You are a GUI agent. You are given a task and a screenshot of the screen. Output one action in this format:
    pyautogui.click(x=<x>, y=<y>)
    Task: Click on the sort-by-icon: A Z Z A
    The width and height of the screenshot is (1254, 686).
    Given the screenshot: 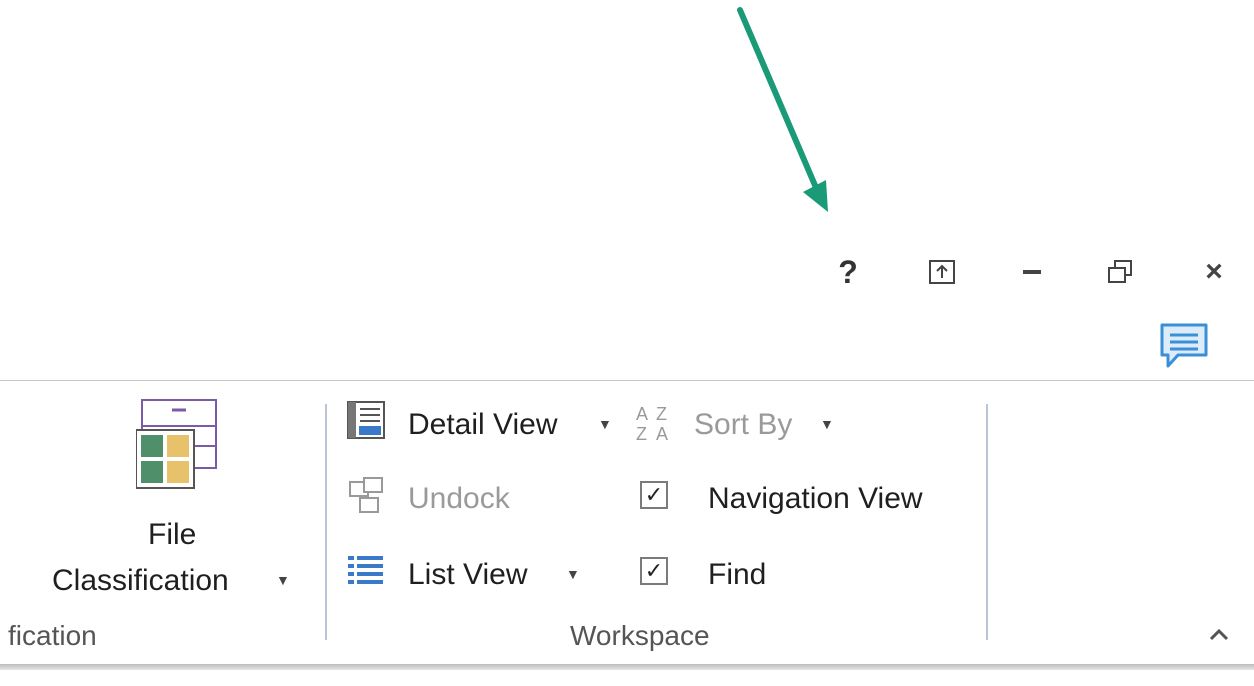 What is the action you would take?
    pyautogui.click(x=657, y=425)
    